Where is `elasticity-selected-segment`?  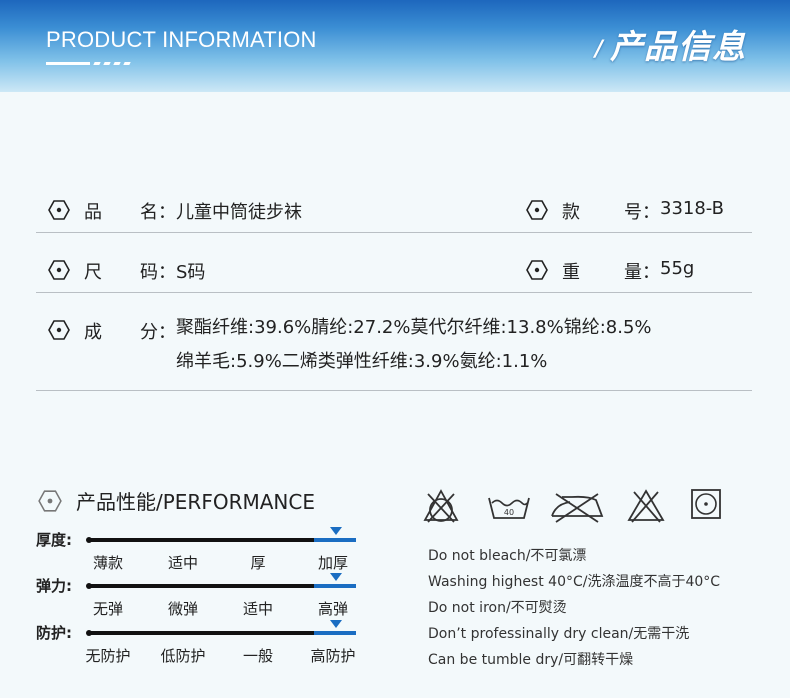
elasticity-selected-segment is located at coordinates (335, 586).